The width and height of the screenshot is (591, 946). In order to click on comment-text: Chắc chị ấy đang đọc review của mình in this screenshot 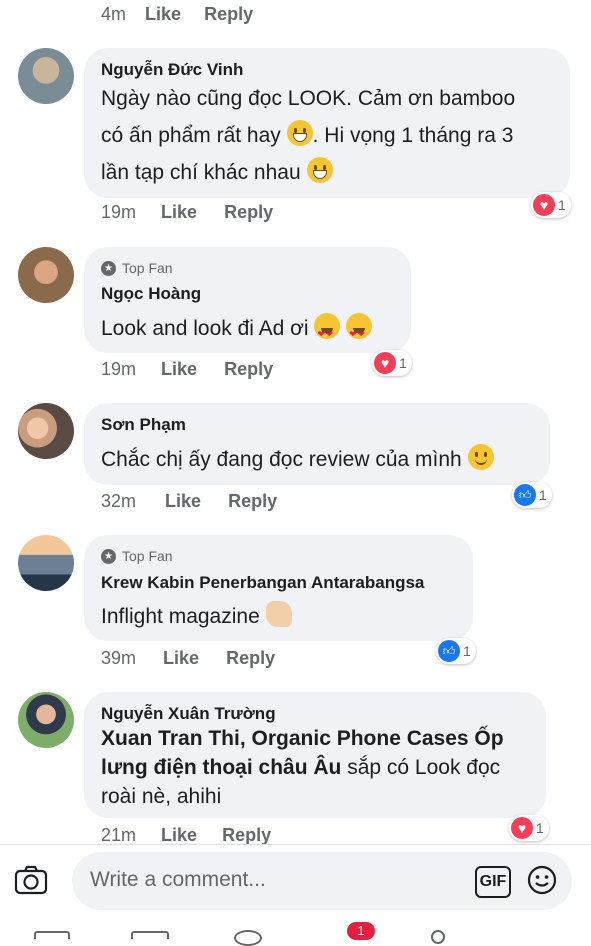, I will do `click(297, 459)`.